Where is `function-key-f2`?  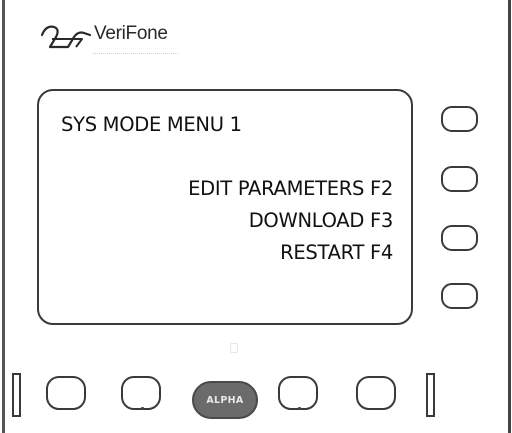 function-key-f2 is located at coordinates (459, 179).